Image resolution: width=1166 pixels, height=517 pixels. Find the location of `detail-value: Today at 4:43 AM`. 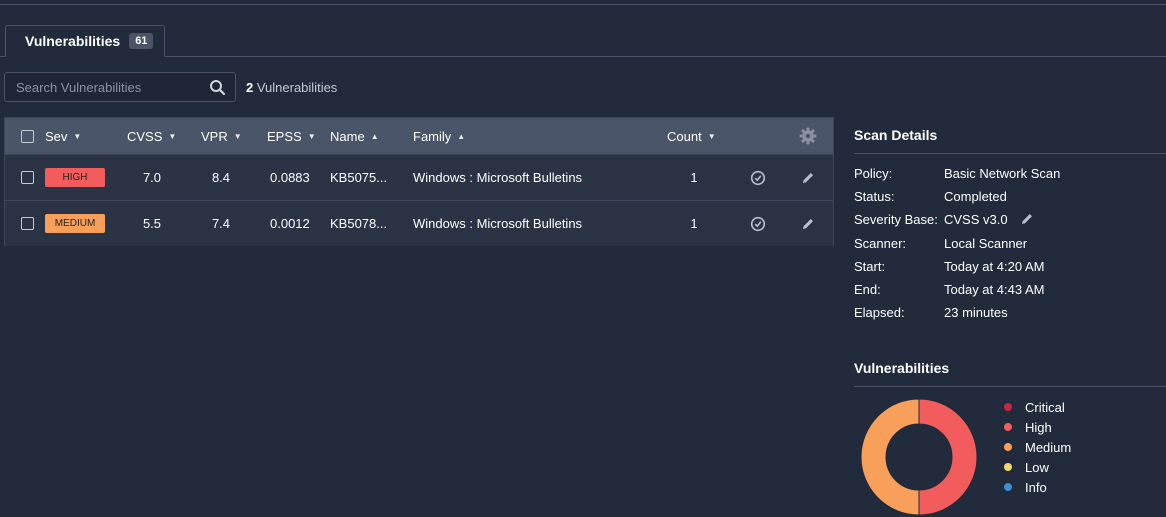

detail-value: Today at 4:43 AM is located at coordinates (994, 289).